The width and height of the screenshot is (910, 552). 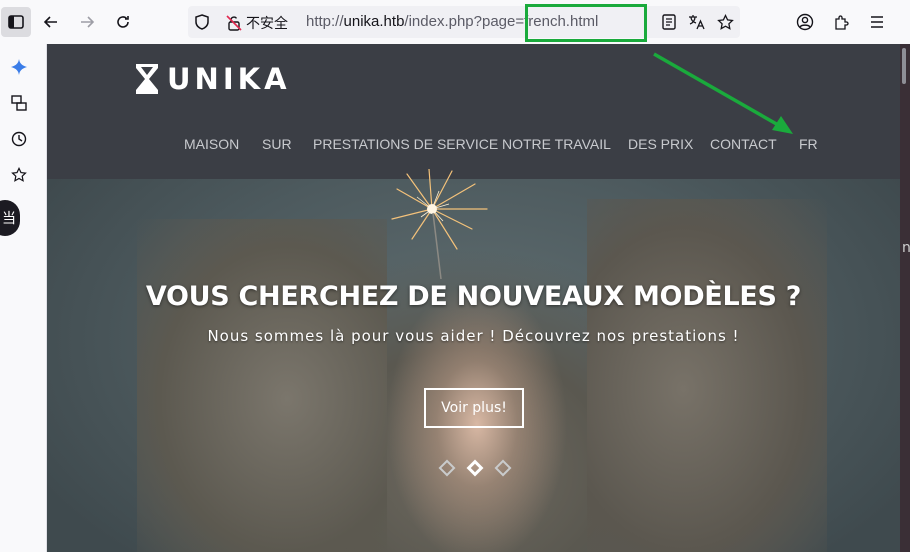 What do you see at coordinates (660, 144) in the screenshot?
I see `nav-item-des-prix: DES PRIX` at bounding box center [660, 144].